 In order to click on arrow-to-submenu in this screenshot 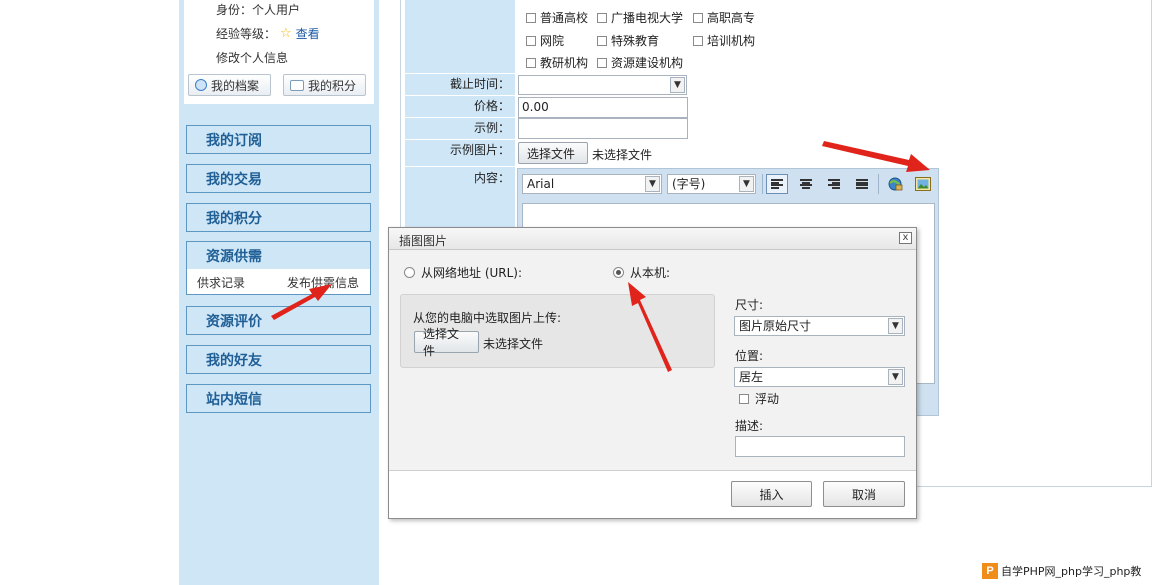, I will do `click(301, 302)`.